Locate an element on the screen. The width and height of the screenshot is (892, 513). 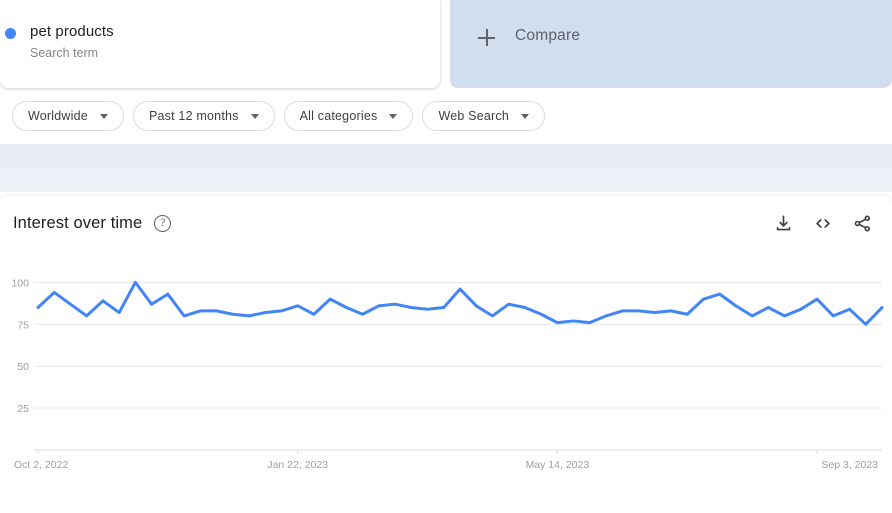
filter-time-range-label: Past 12 months is located at coordinates (193, 116).